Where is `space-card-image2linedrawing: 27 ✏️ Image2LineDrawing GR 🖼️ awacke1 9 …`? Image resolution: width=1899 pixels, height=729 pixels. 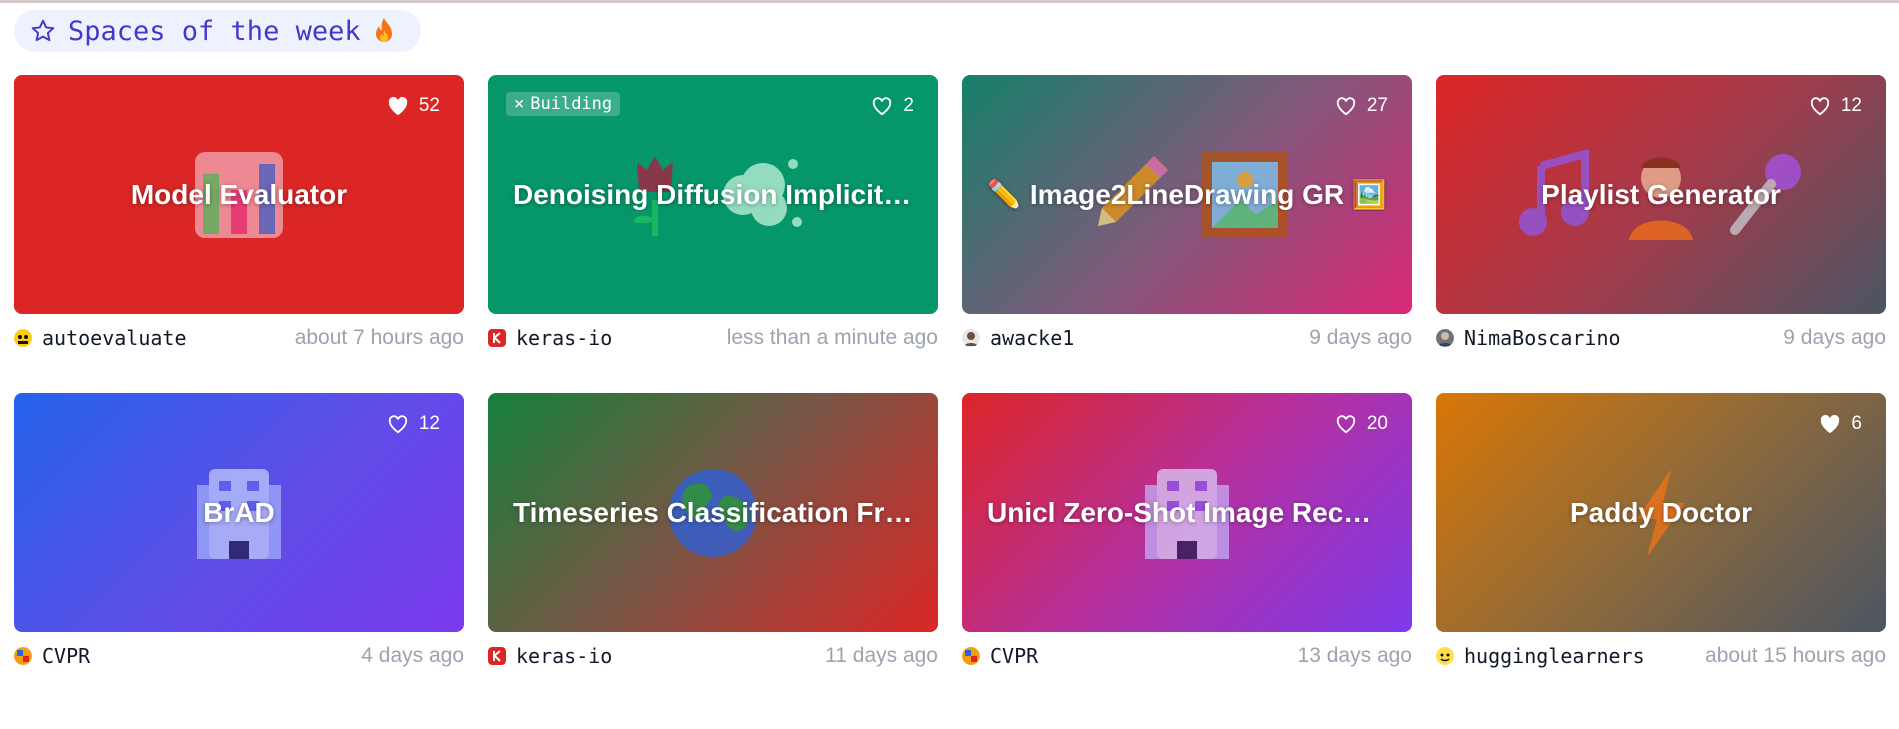 space-card-image2linedrawing: 27 ✏️ Image2LineDrawing GR 🖼️ awacke1 9 … is located at coordinates (1187, 213).